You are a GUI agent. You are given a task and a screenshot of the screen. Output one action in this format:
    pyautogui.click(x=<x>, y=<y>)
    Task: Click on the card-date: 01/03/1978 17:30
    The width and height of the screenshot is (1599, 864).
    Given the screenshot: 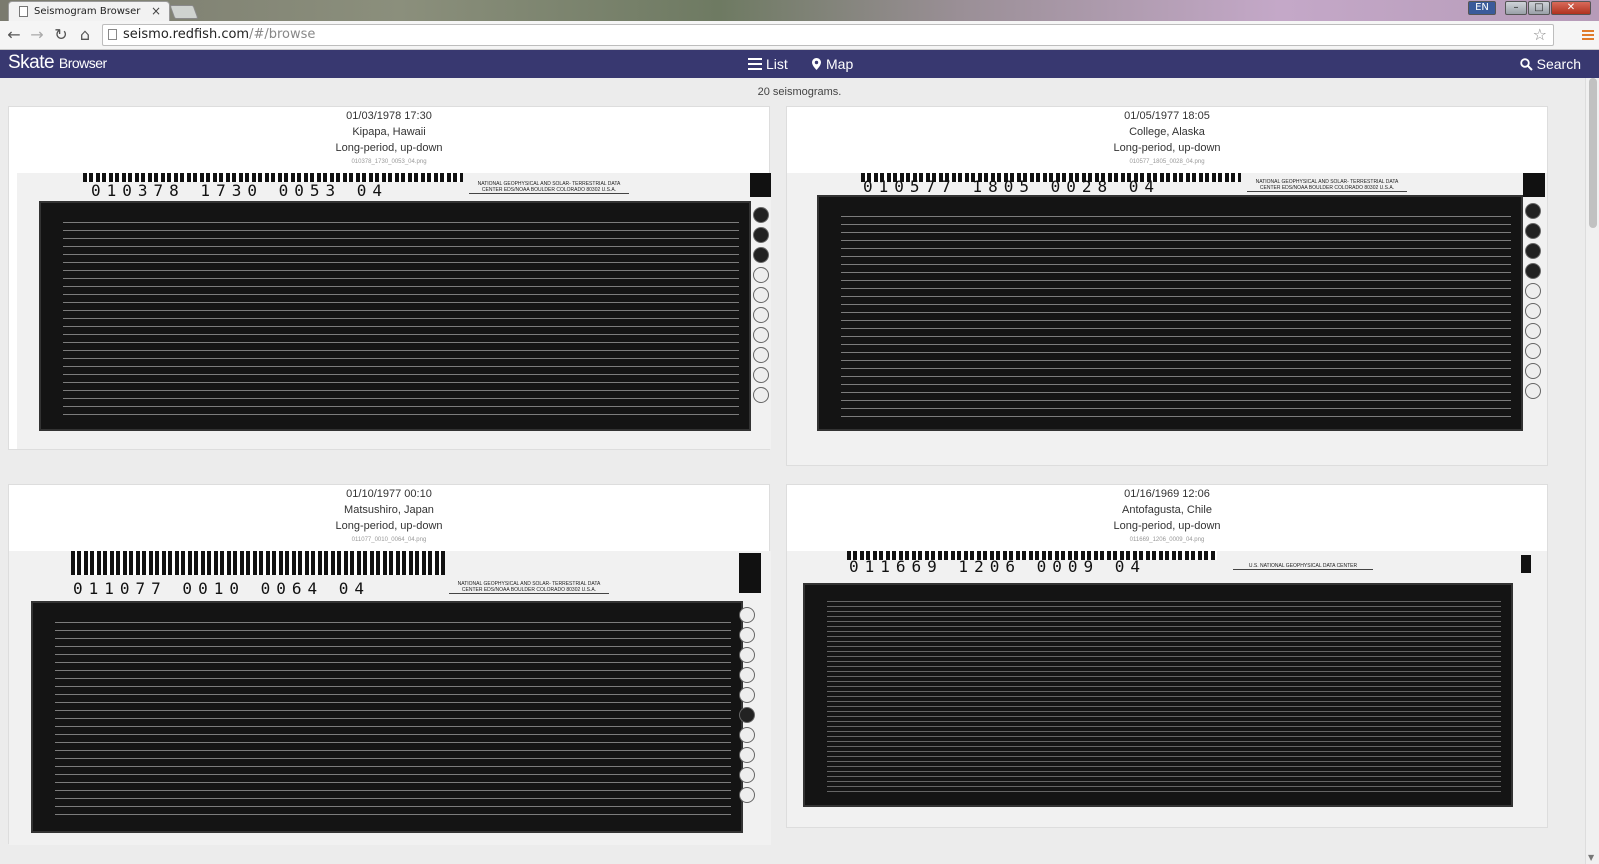 What is the action you would take?
    pyautogui.click(x=389, y=116)
    